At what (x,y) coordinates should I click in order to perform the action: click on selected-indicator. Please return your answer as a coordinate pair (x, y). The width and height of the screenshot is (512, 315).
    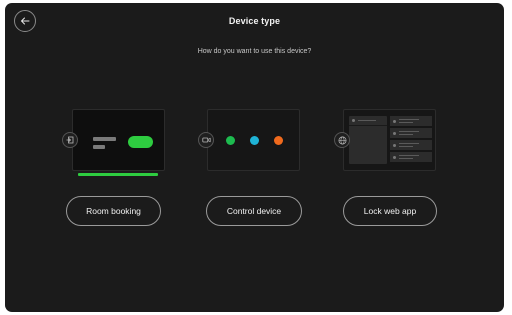
    Looking at the image, I should click on (118, 174).